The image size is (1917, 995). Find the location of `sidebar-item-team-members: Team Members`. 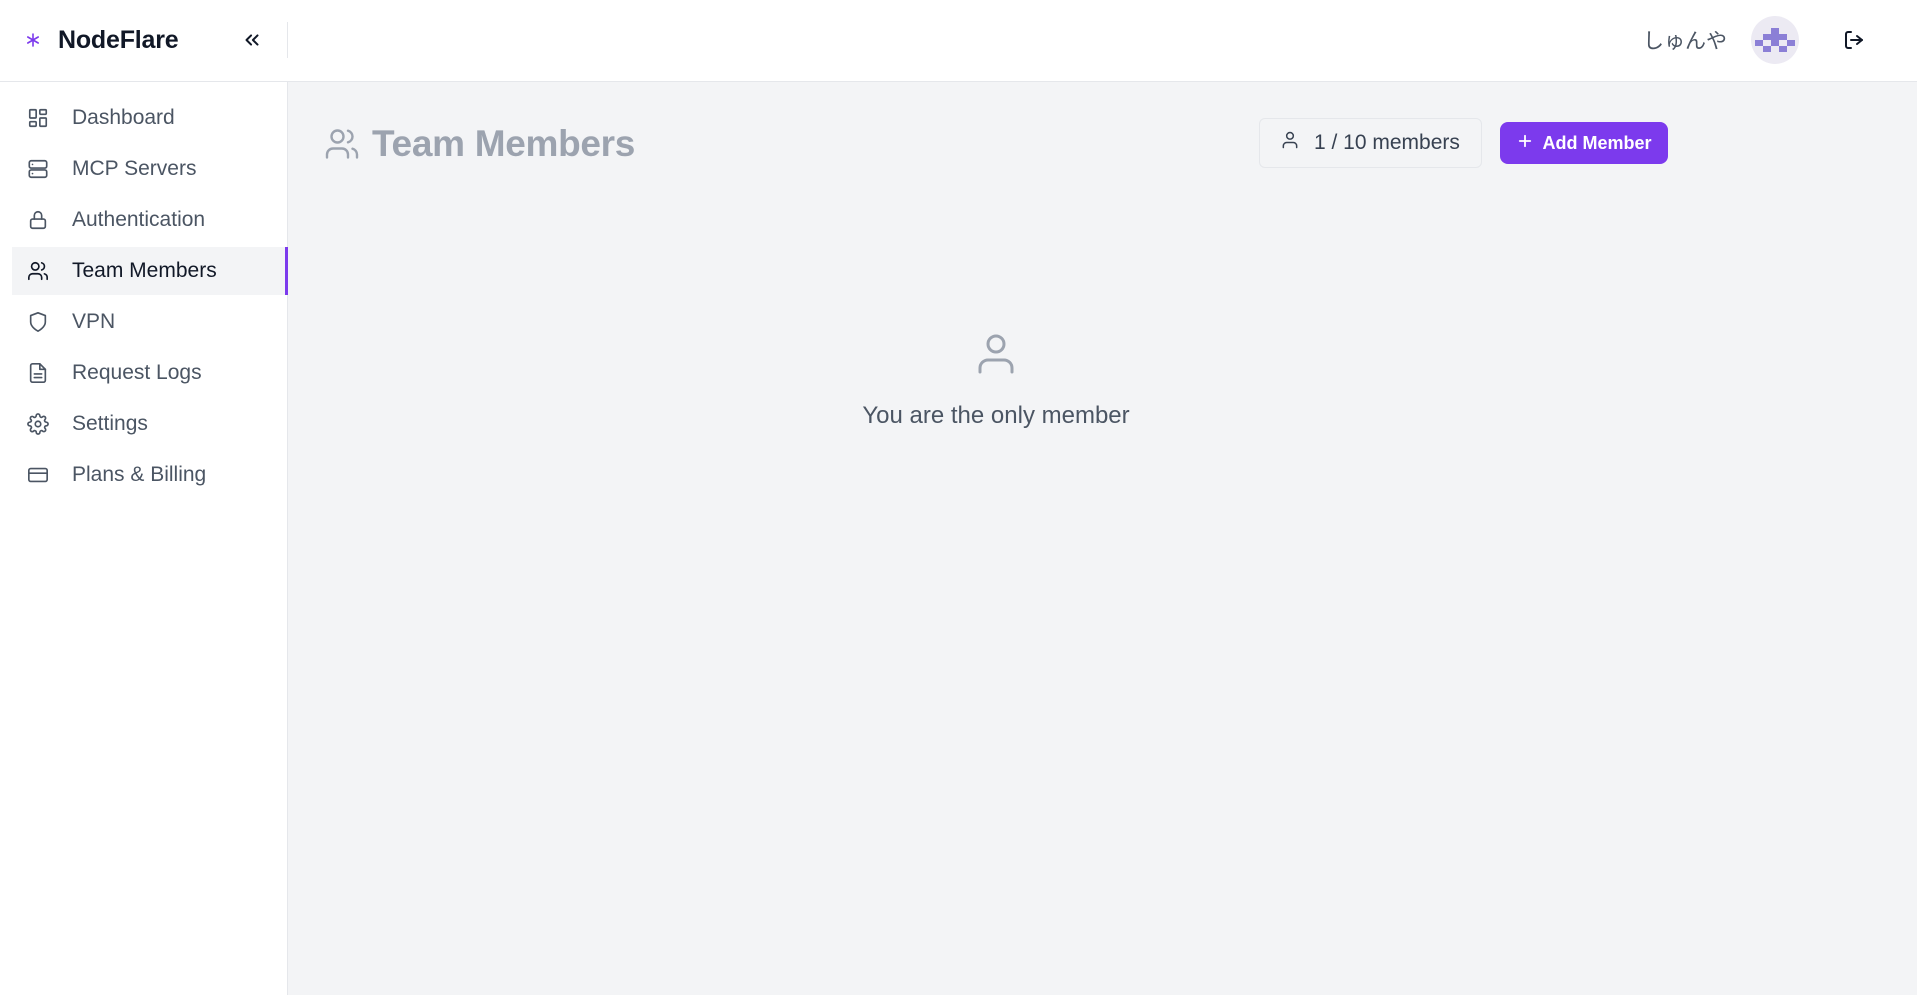

sidebar-item-team-members: Team Members is located at coordinates (150, 271).